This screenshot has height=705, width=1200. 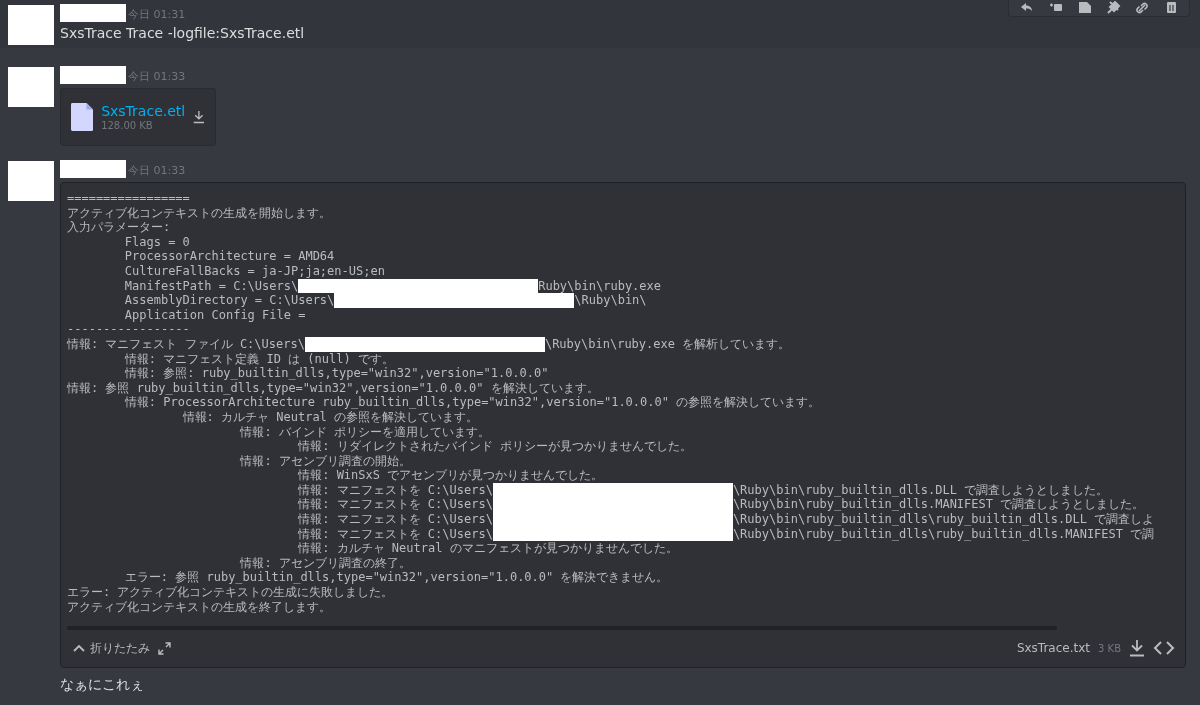 What do you see at coordinates (330, 417) in the screenshot?
I see `code-line: 情報: カルチャ Neutral の参照を解決しています。` at bounding box center [330, 417].